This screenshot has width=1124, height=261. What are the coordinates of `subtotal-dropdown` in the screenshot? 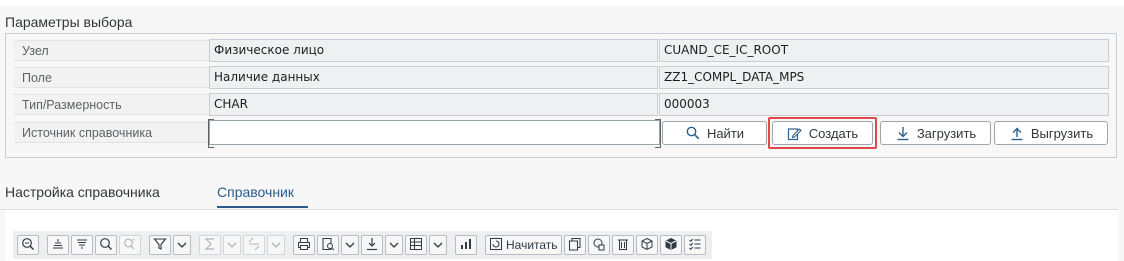 It's located at (276, 245).